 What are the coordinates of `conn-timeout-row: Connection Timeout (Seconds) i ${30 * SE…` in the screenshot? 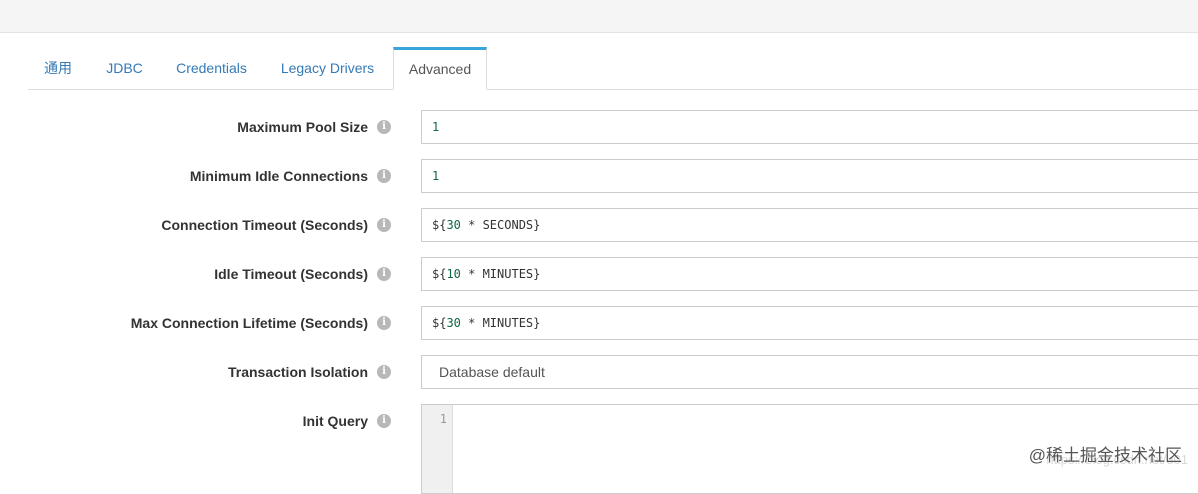 It's located at (599, 225).